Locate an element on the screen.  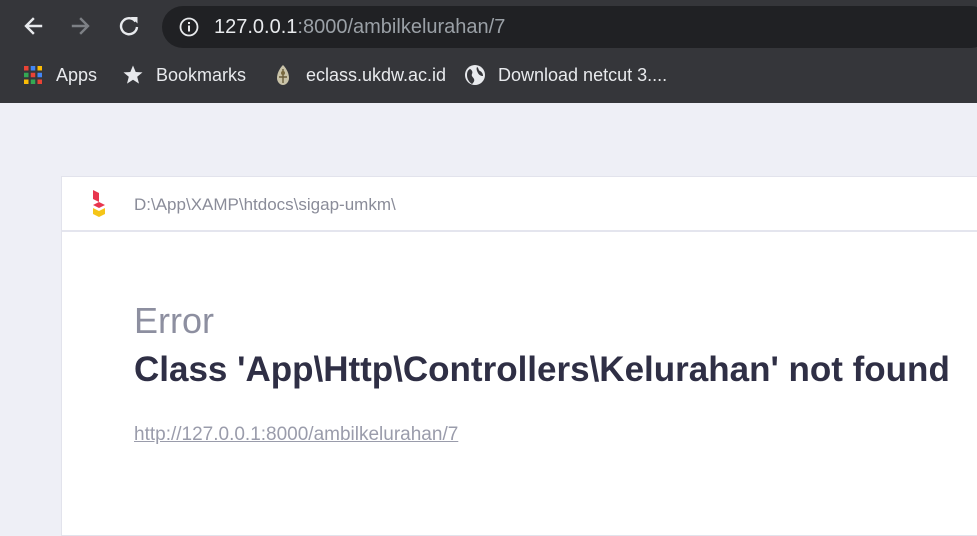
error-url-link: http://127.0.0.1:8000/ambilkelurahan/7 is located at coordinates (296, 435).